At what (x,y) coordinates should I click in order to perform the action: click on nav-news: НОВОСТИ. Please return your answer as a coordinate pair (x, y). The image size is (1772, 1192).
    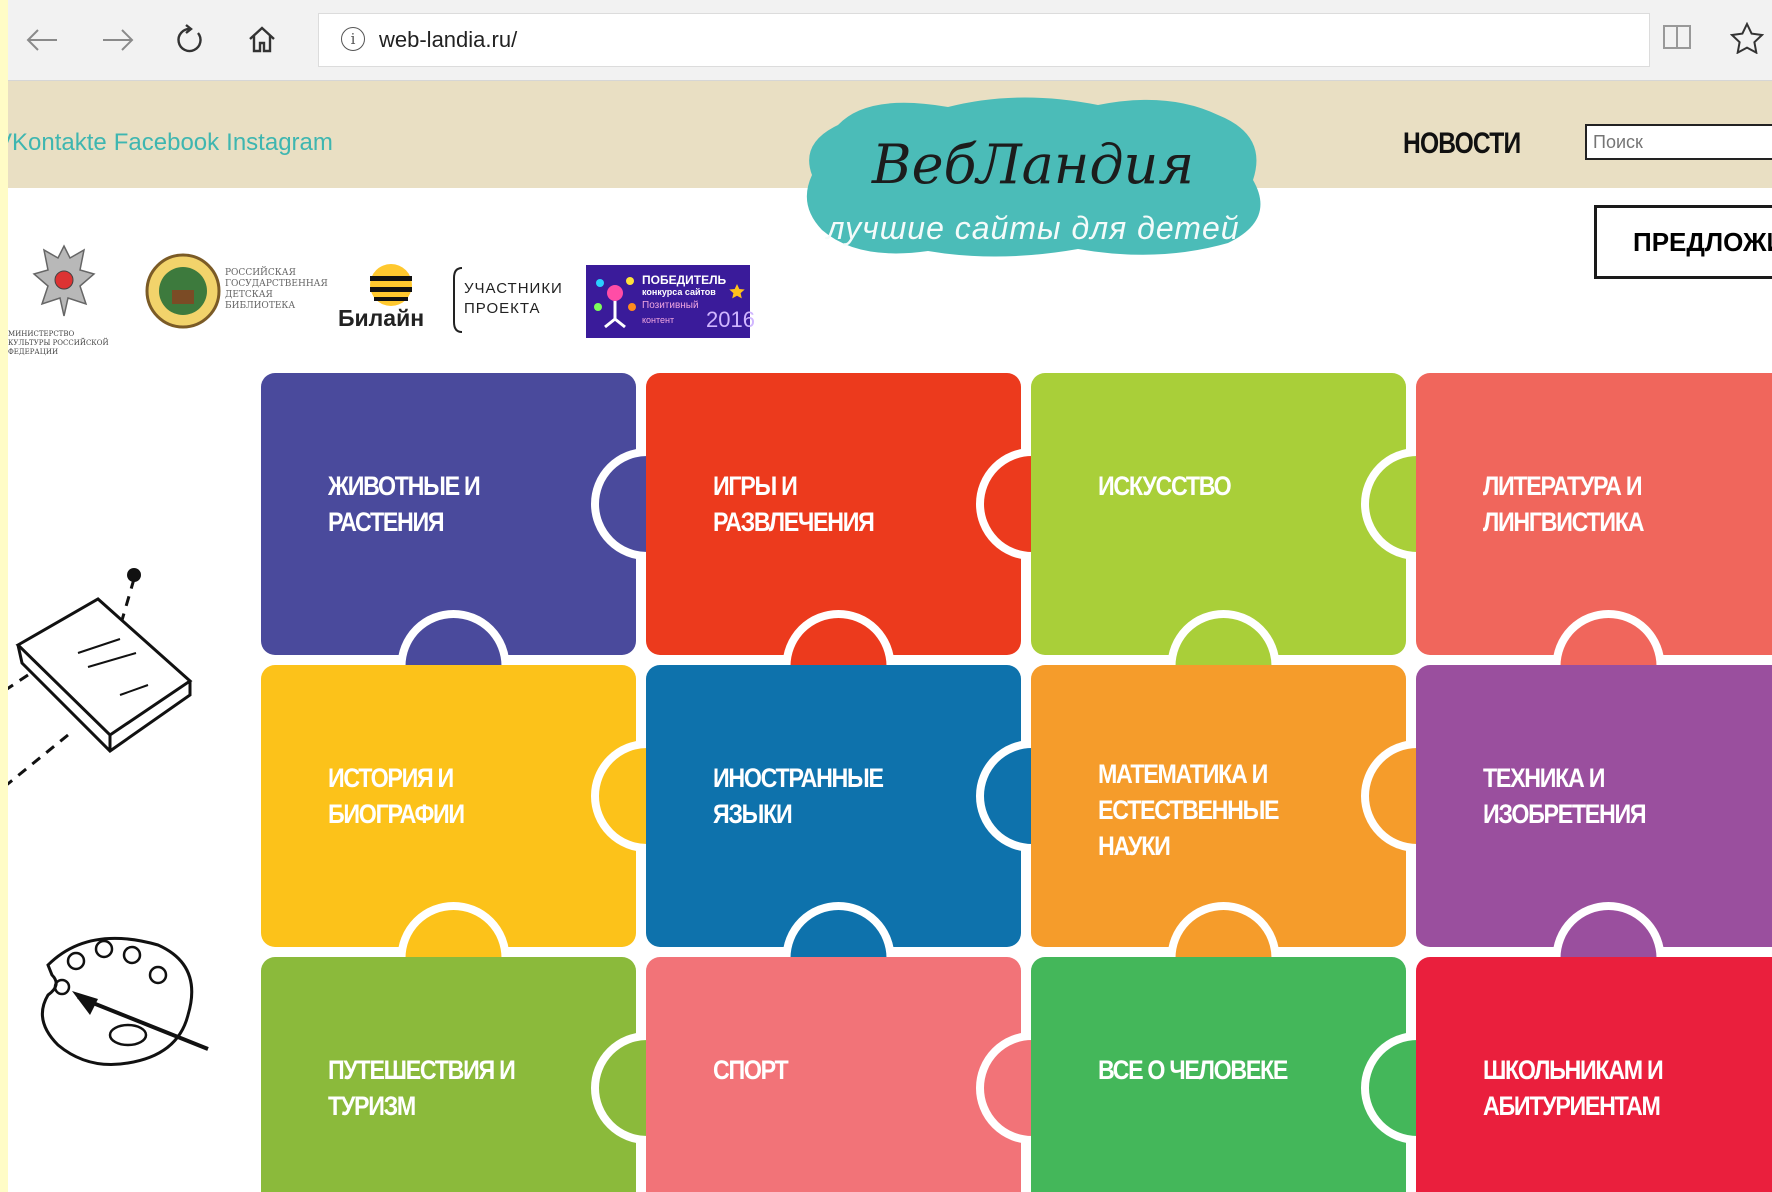
    Looking at the image, I should click on (1462, 144).